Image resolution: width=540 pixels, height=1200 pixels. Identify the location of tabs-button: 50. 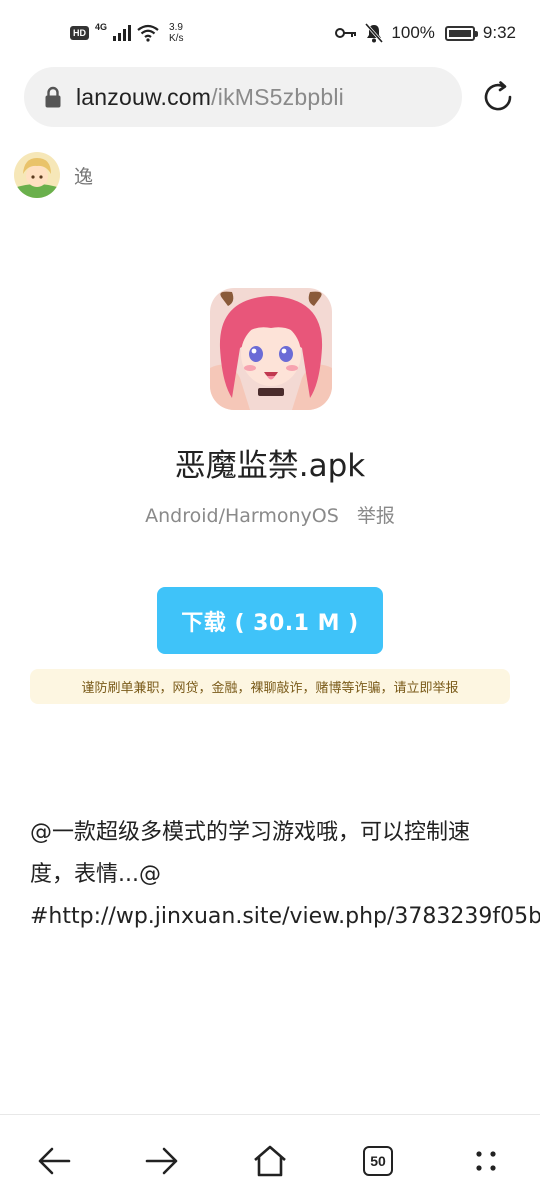
(378, 1161).